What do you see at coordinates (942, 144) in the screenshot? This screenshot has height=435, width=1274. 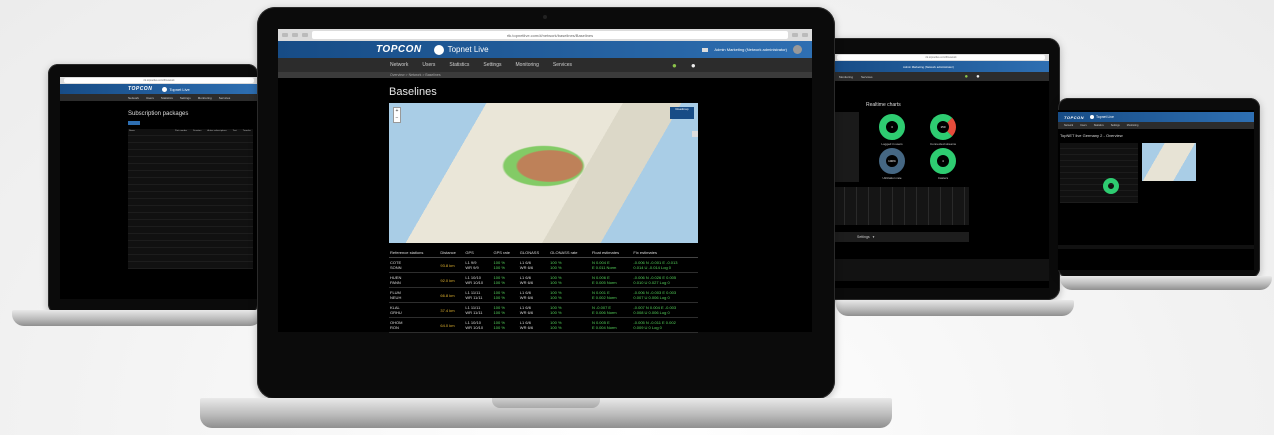 I see `donut-streams-label: Connected streams` at bounding box center [942, 144].